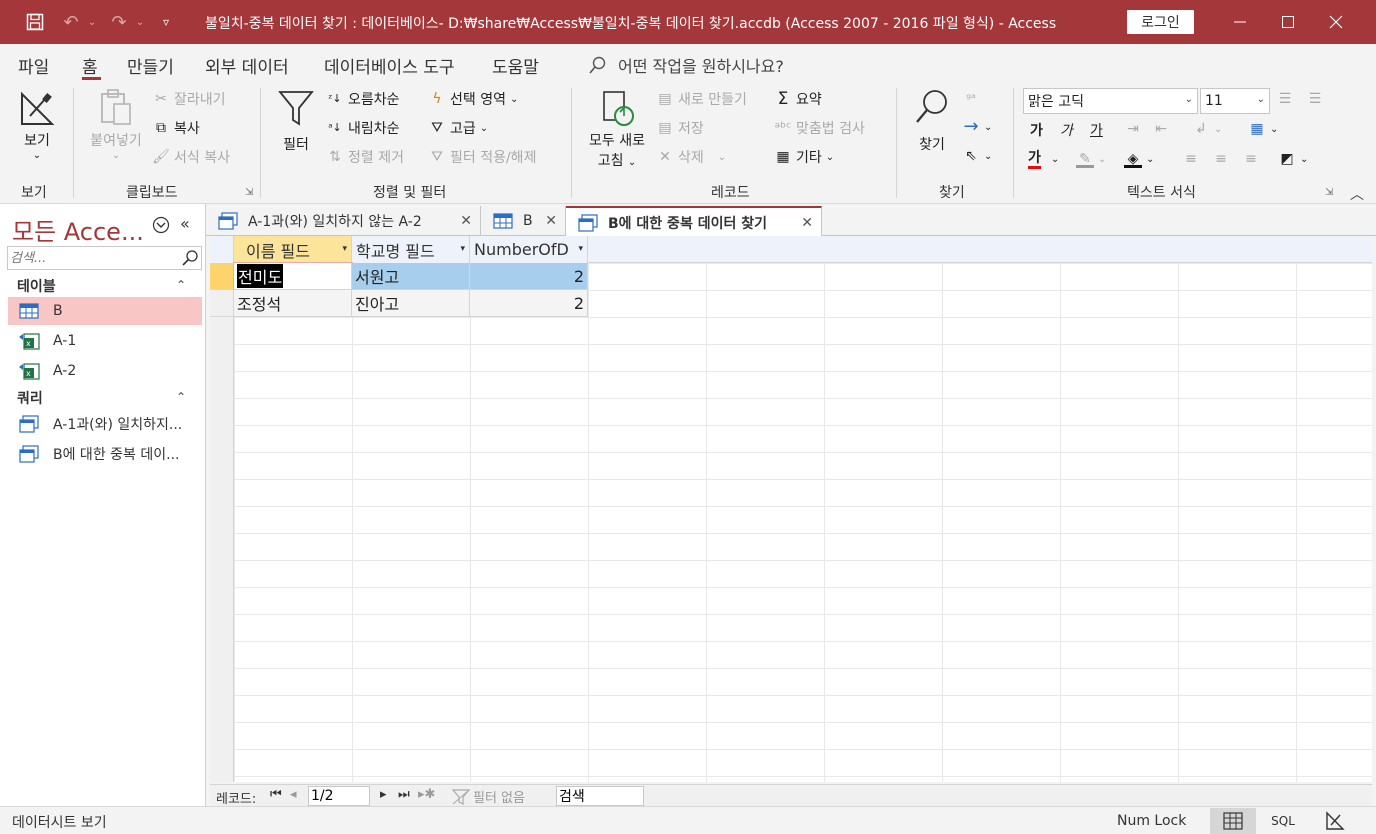 The height and width of the screenshot is (834, 1376). What do you see at coordinates (116, 124) in the screenshot?
I see `paste-button: 붙여넣기 ⌄` at bounding box center [116, 124].